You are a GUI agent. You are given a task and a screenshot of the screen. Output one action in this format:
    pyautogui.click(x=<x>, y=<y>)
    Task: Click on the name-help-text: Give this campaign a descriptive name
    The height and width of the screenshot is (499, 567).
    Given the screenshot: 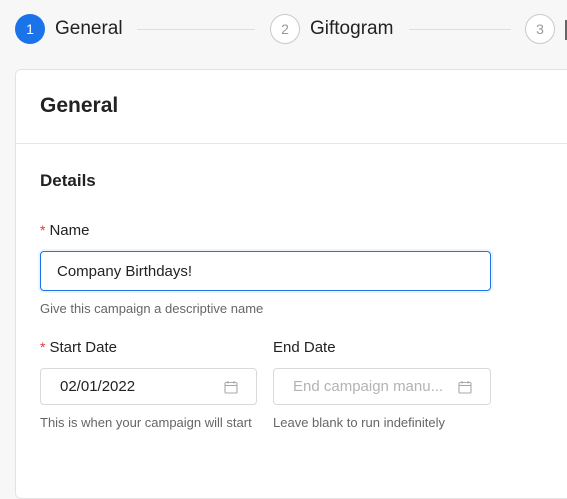 What is the action you would take?
    pyautogui.click(x=152, y=308)
    